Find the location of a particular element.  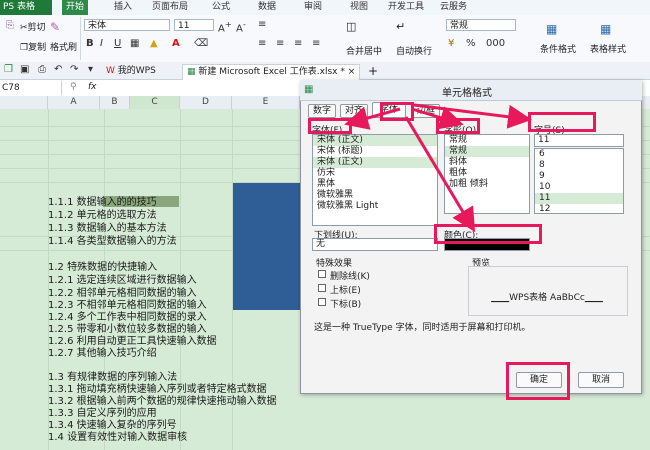

superscript-checkbox is located at coordinates (322, 288).